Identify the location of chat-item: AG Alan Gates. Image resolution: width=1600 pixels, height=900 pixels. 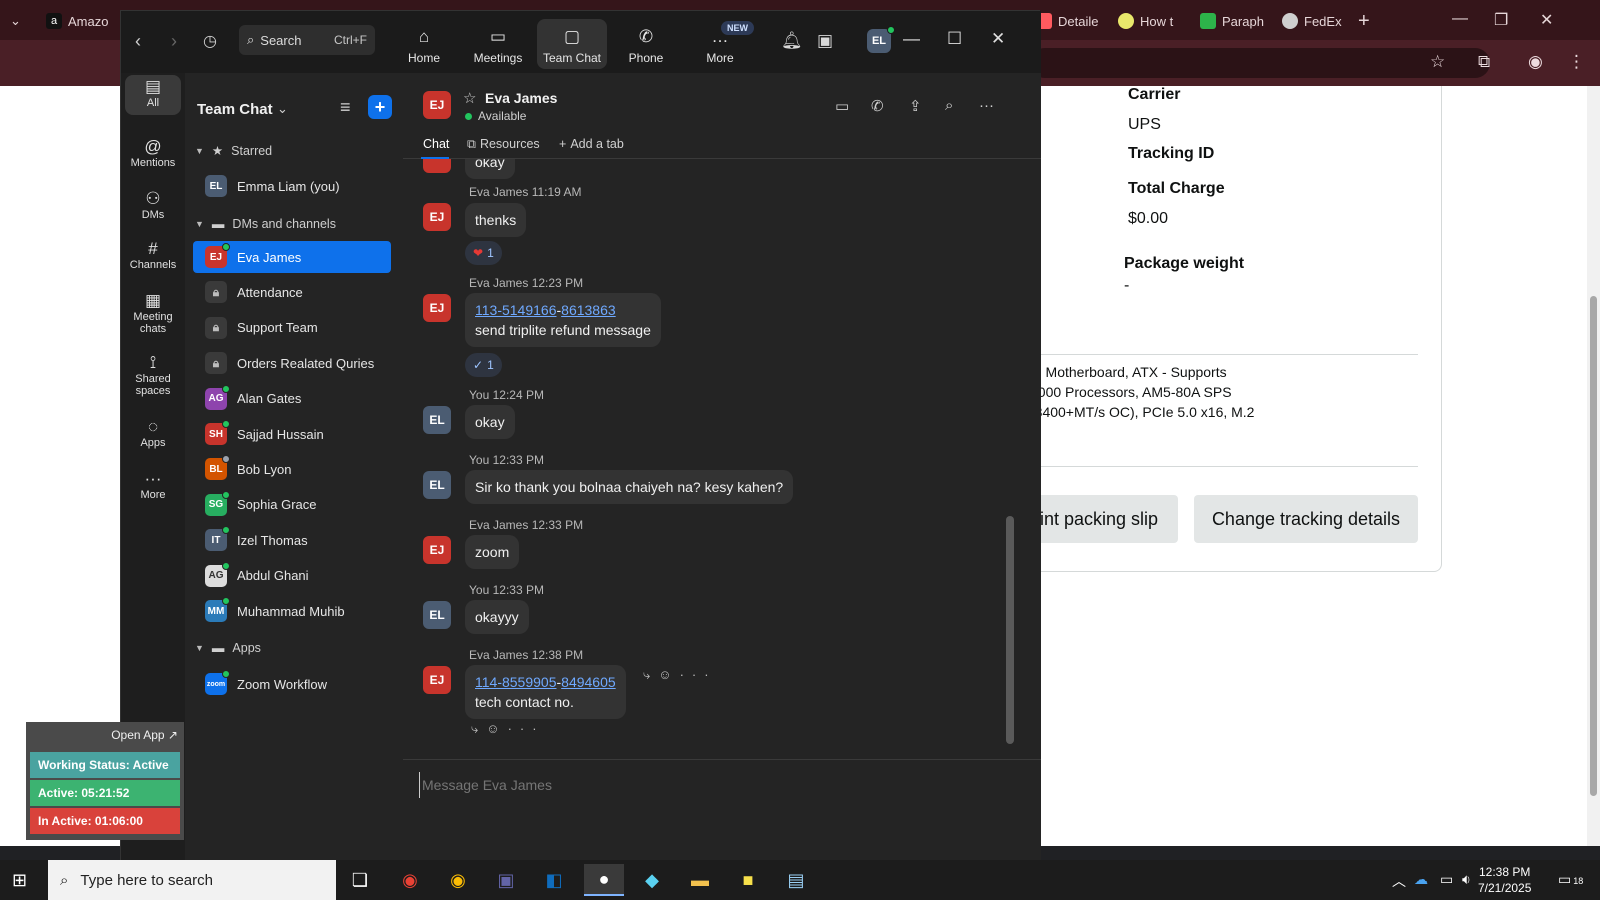
(292, 399).